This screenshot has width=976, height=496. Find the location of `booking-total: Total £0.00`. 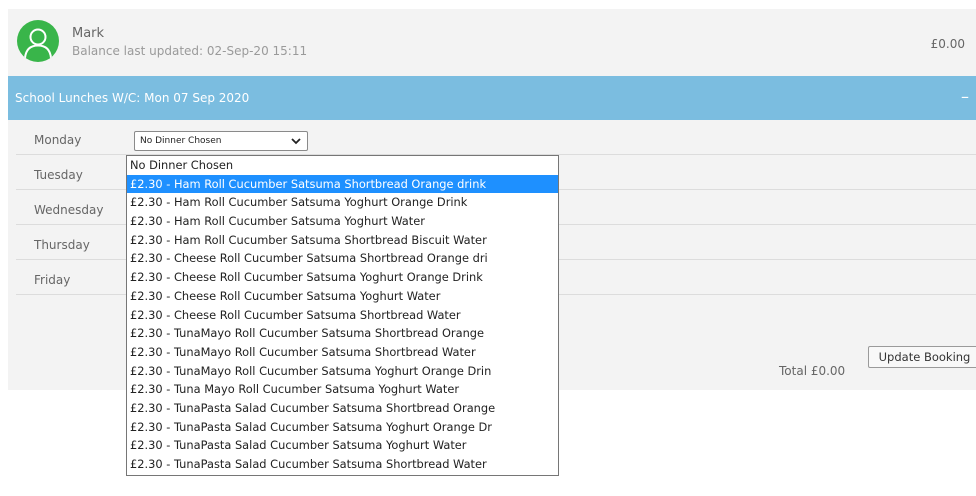

booking-total: Total £0.00 is located at coordinates (812, 371).